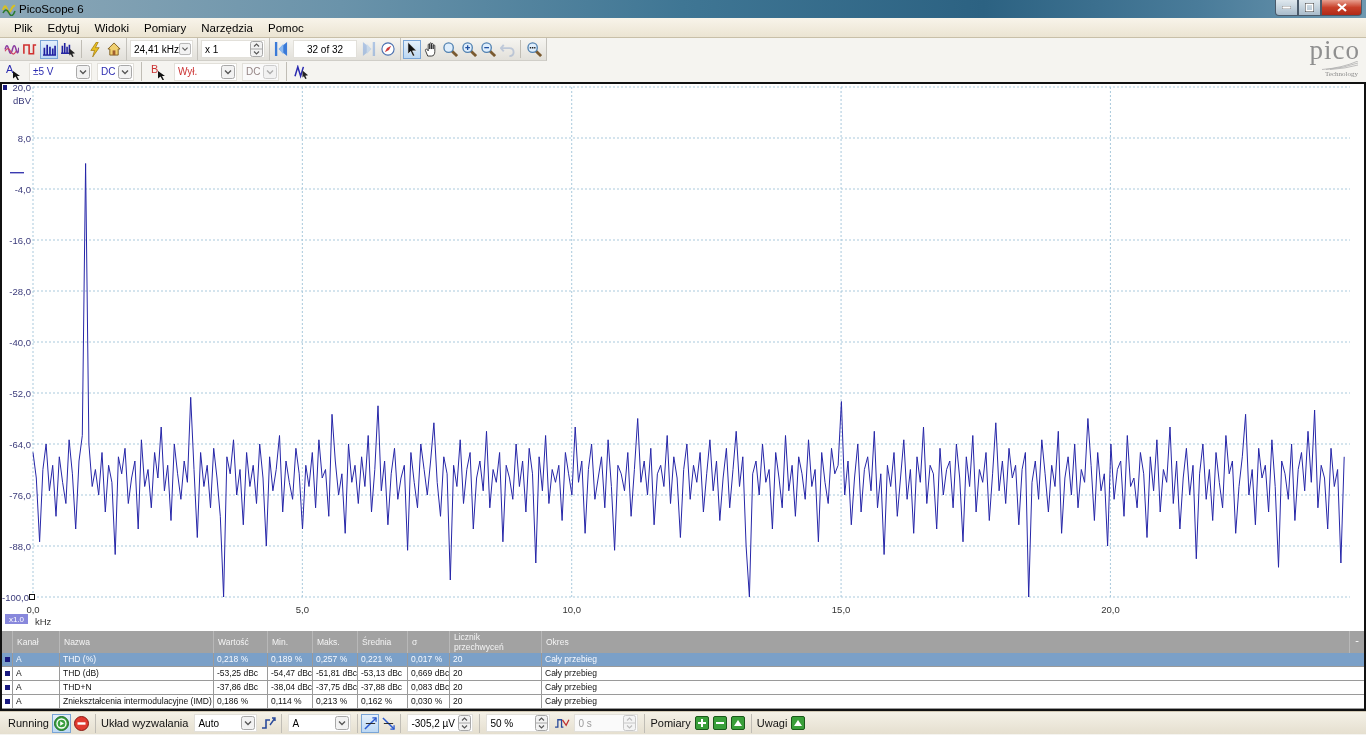 Image resolution: width=1366 pixels, height=735 pixels. Describe the element at coordinates (23, 27) in the screenshot. I see `menu-item: Plik` at that location.